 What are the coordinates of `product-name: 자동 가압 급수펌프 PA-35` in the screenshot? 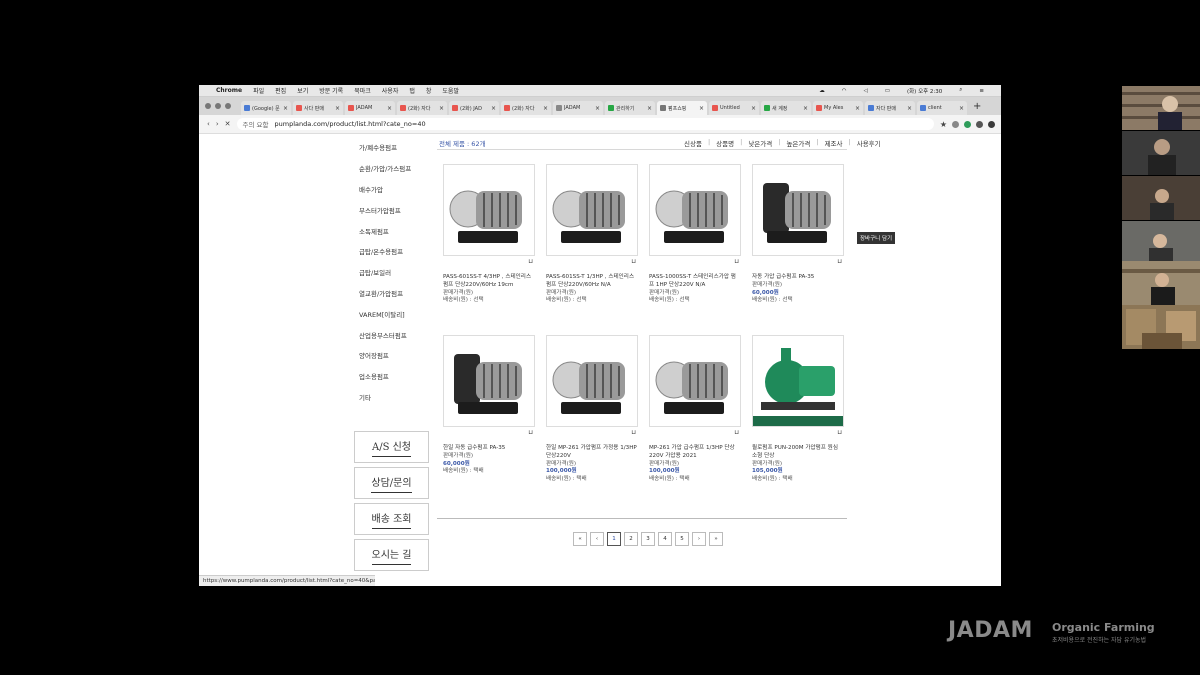 It's located at (798, 278).